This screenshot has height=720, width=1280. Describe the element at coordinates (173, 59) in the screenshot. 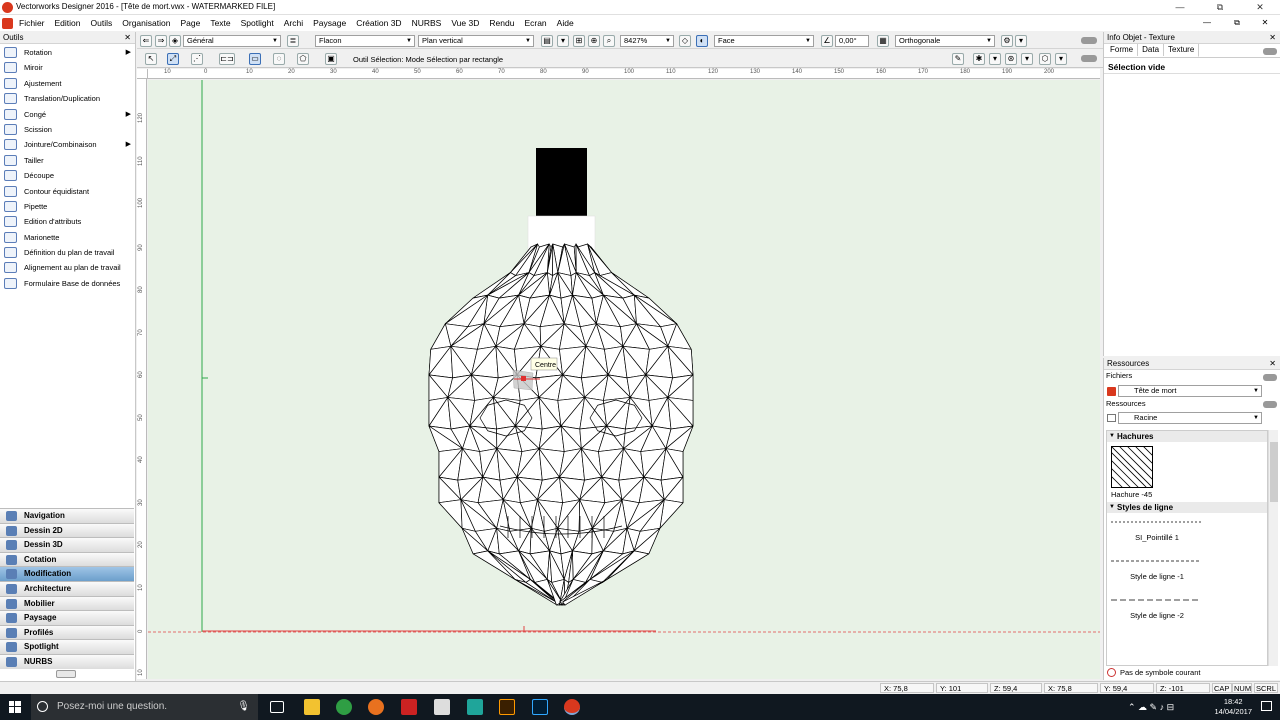

I see `rectangle-selection-icon: ⤢` at that location.